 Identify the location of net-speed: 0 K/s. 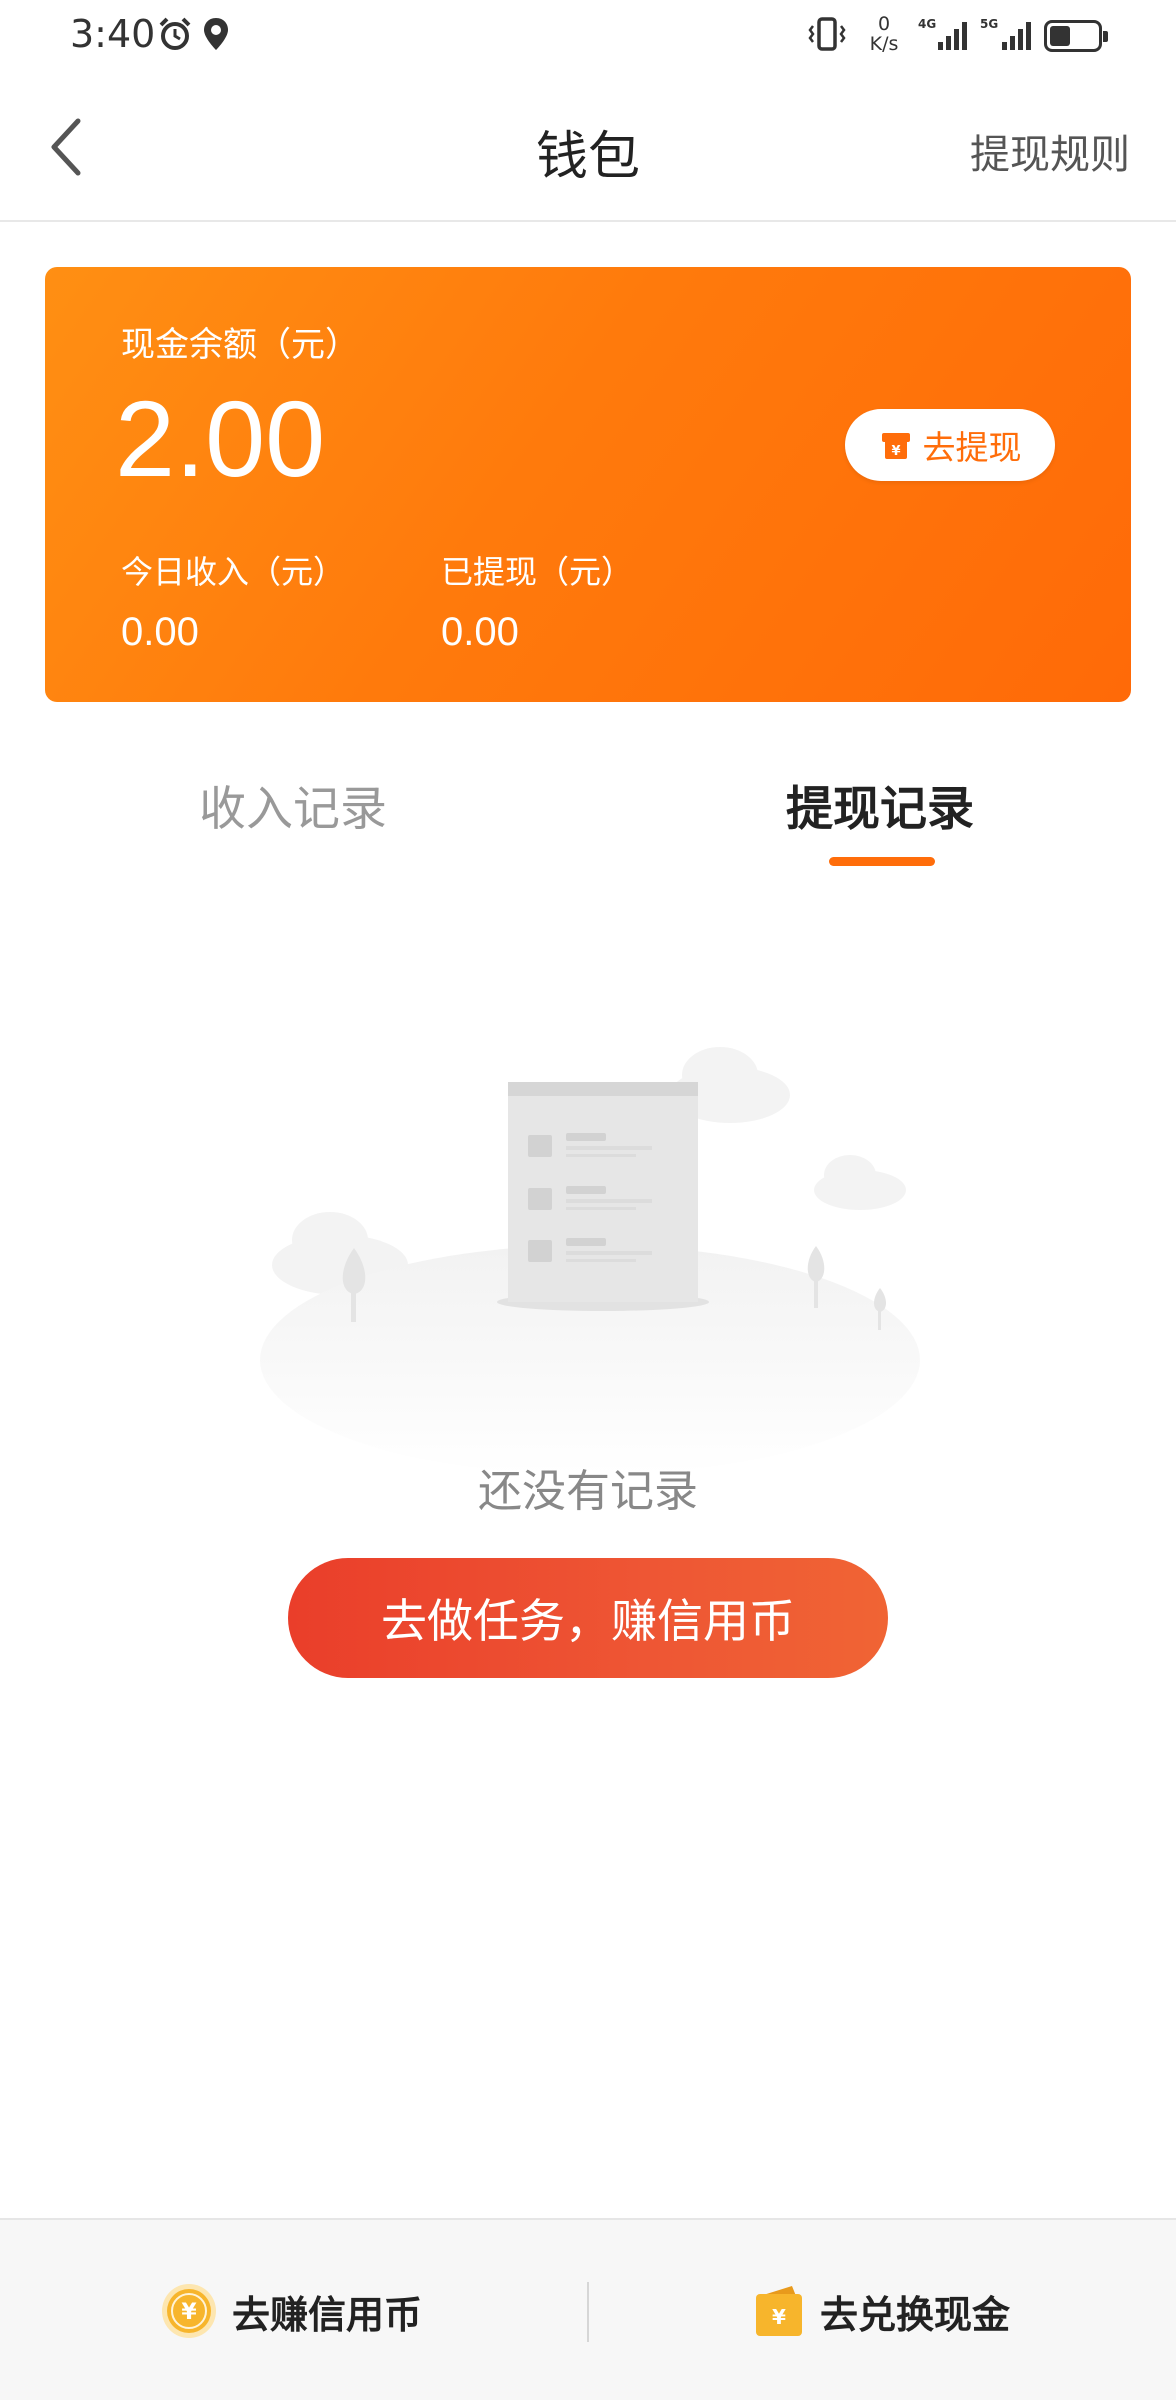
(884, 34).